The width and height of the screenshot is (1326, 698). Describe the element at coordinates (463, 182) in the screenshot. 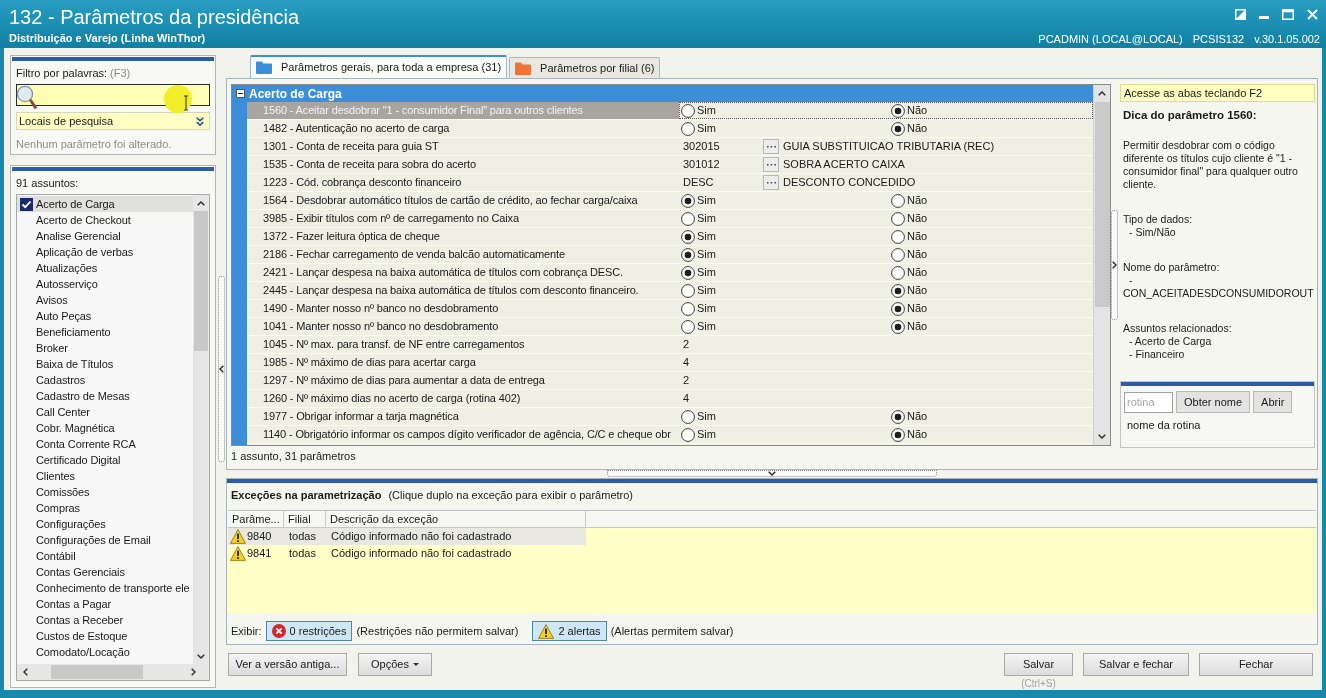

I see `parameter-name-cell: 1223 - Cód. cobrança desconto financeiro` at that location.